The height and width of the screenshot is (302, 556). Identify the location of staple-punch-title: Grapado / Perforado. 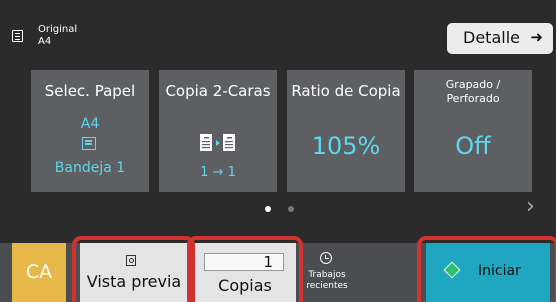
(473, 92).